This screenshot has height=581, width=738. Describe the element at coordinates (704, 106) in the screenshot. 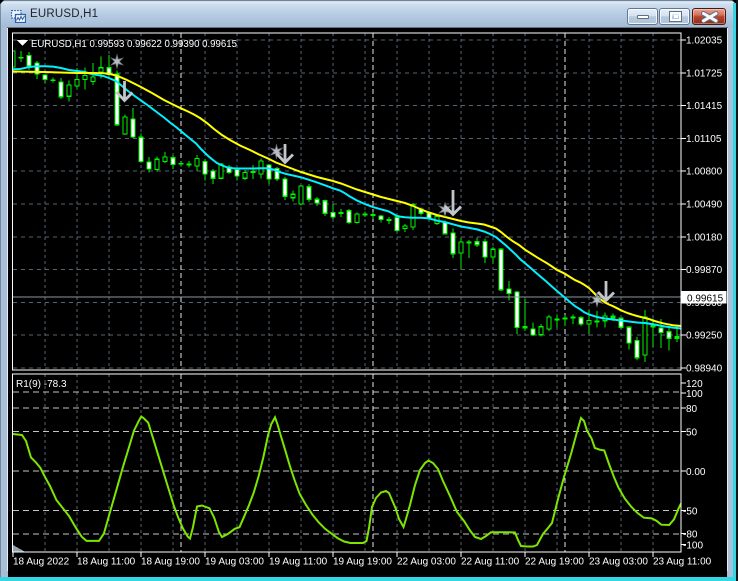

I see `svg-text: 1.01415` at that location.